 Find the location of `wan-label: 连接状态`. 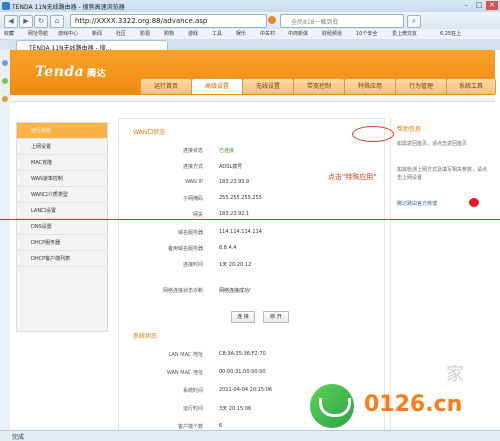

wan-label: 连接状态 is located at coordinates (192, 151).